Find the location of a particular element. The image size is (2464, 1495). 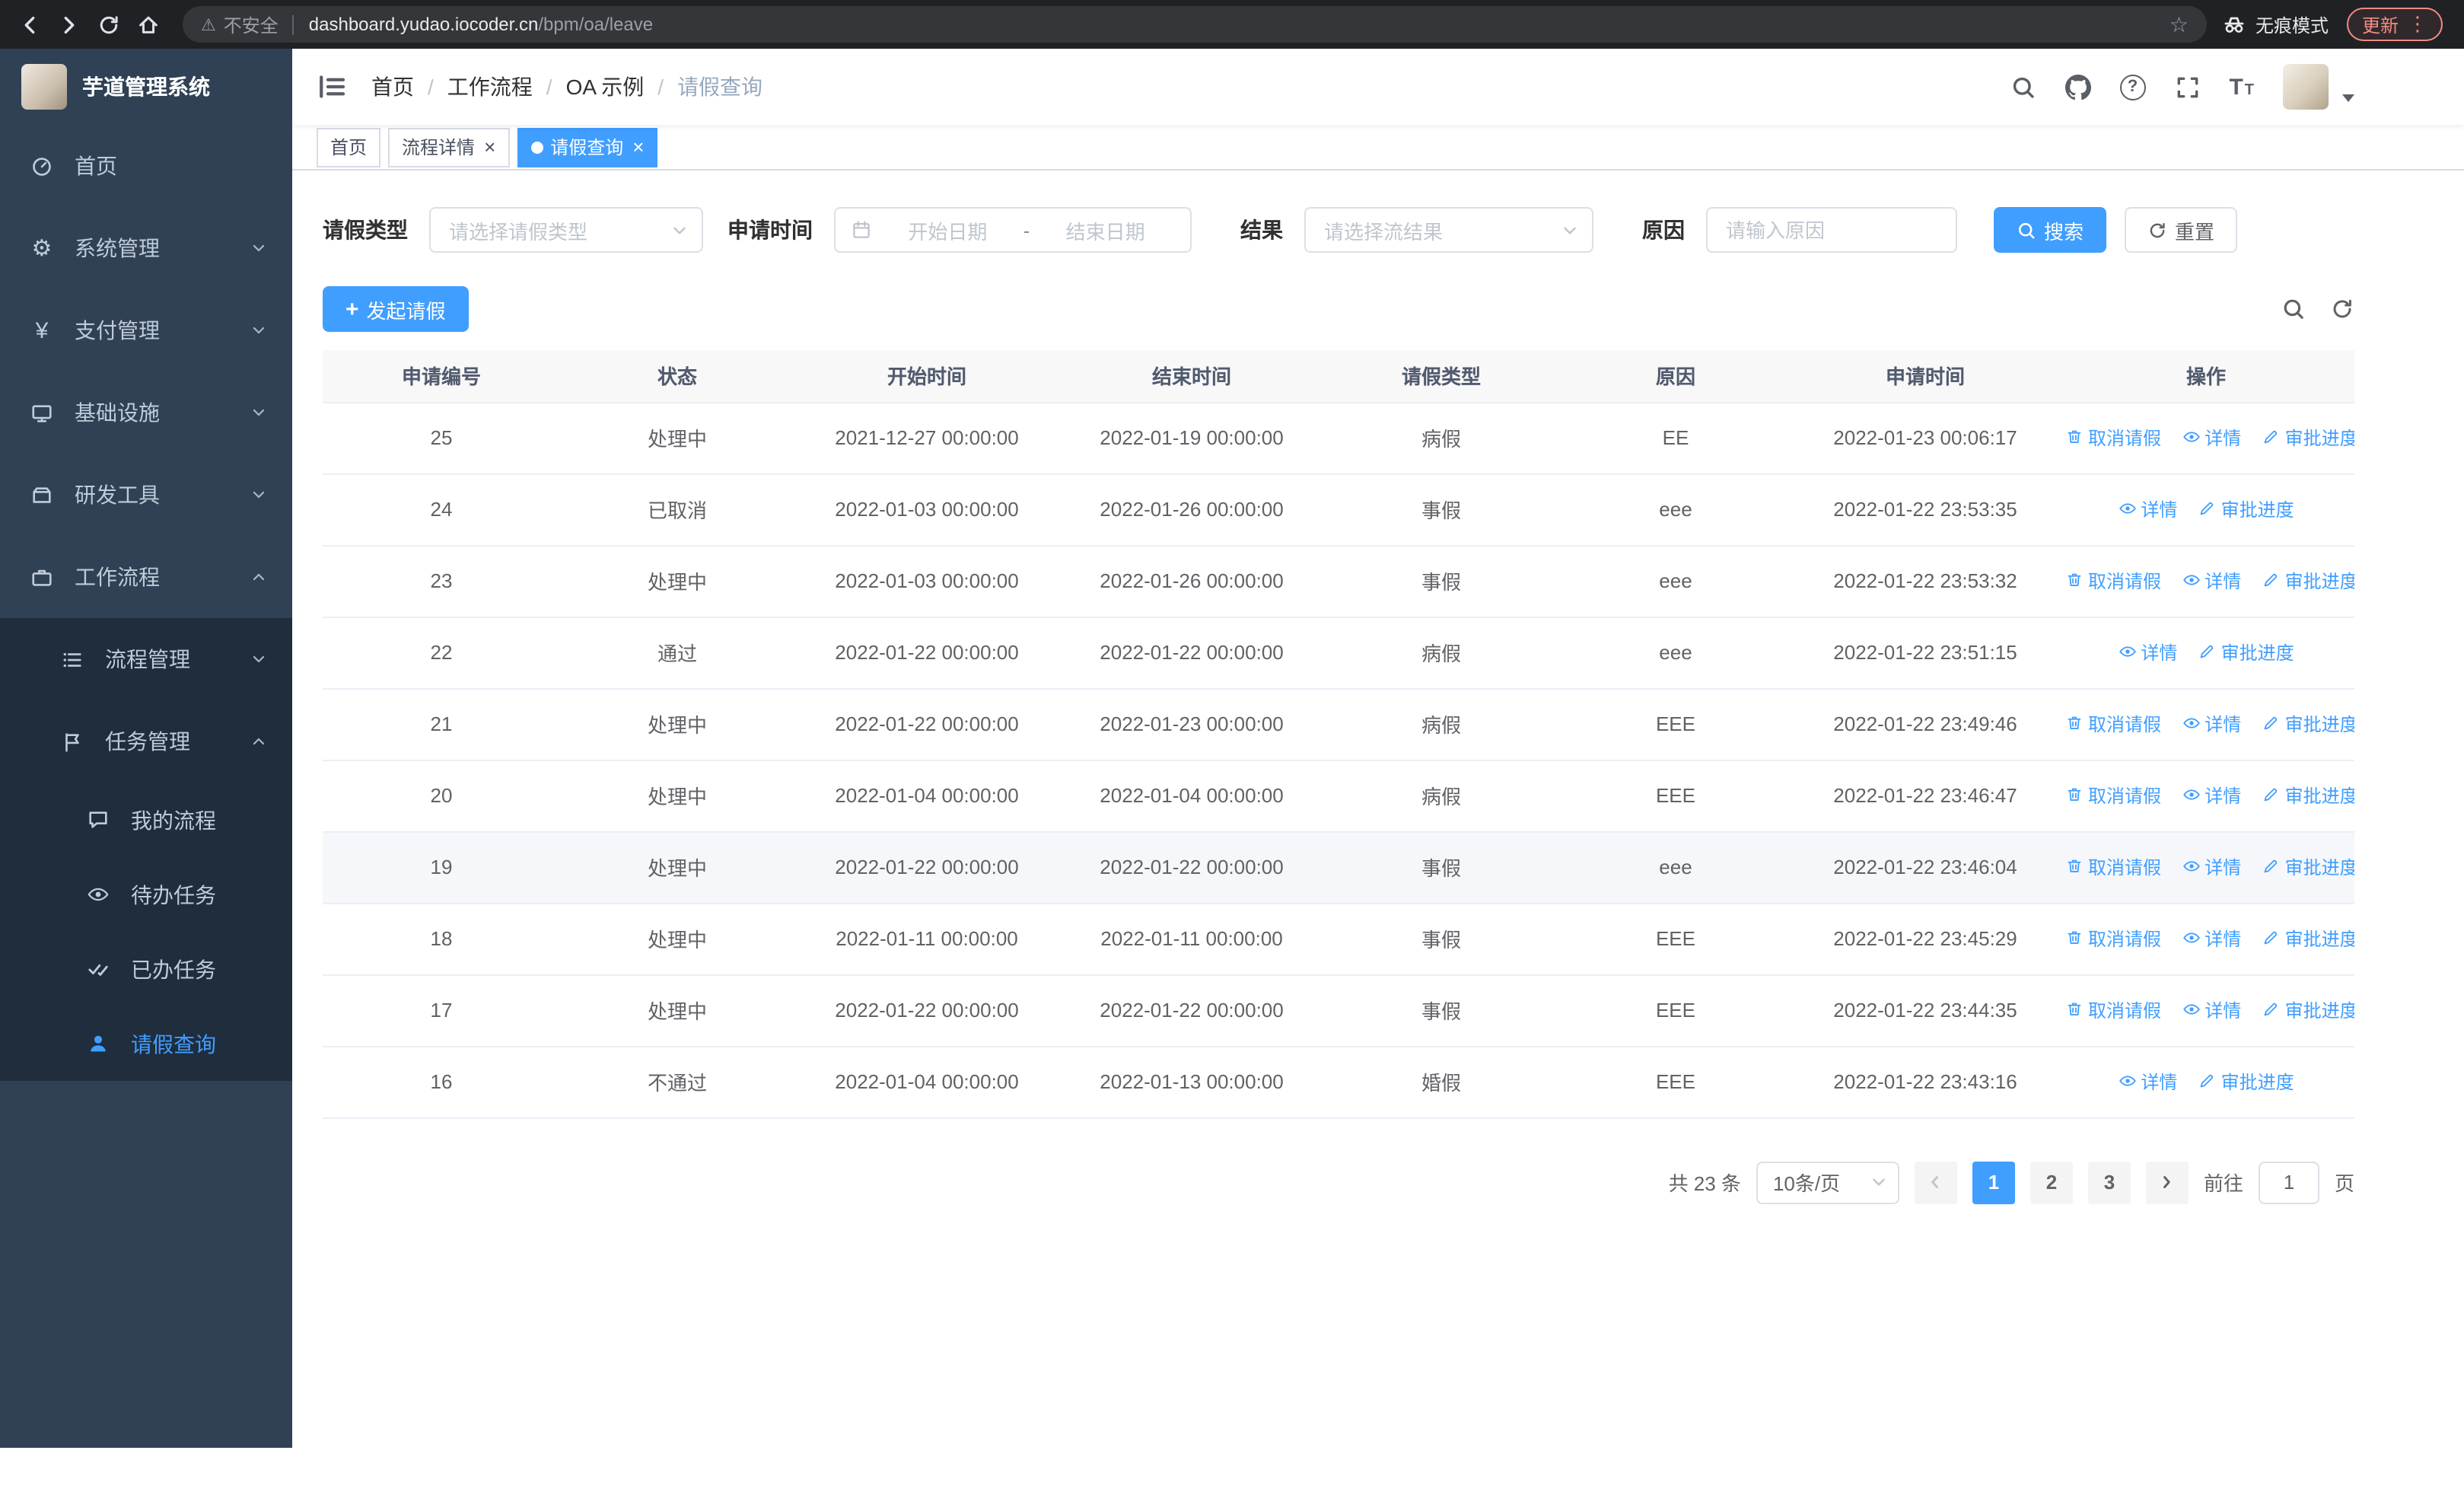

toggle-search-icon is located at coordinates (2293, 309).